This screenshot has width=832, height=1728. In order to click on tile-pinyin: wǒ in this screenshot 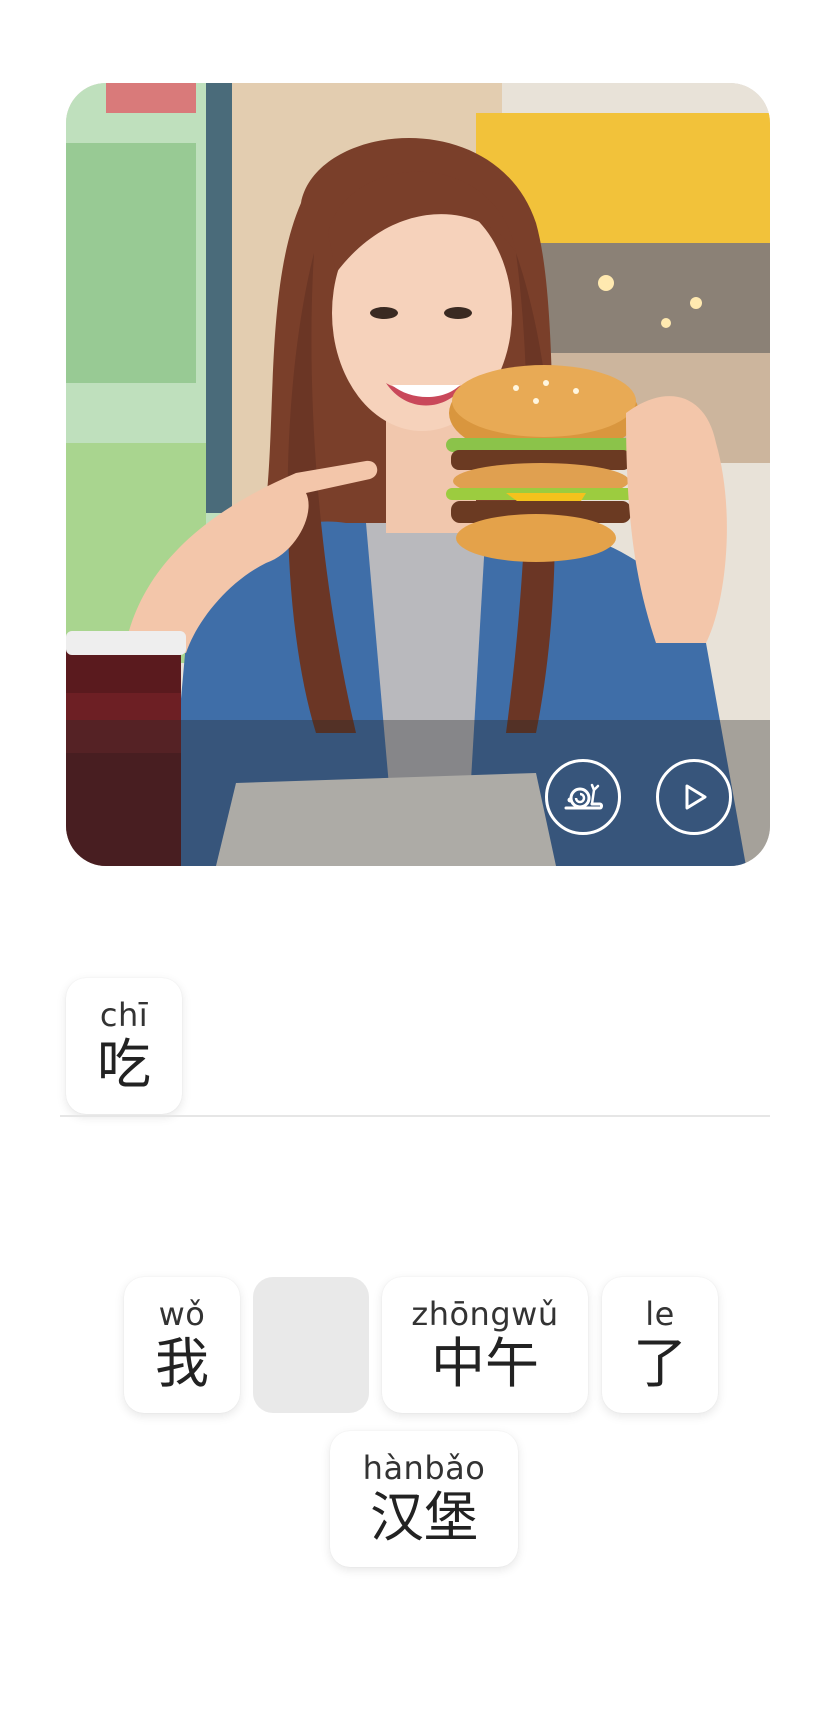, I will do `click(182, 1314)`.